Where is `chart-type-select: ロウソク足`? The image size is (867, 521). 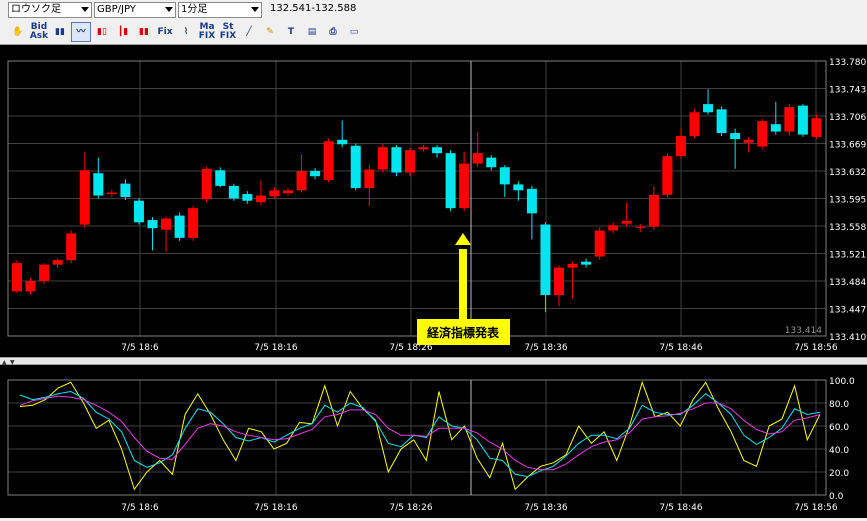
chart-type-select: ロウソク足 is located at coordinates (50, 10).